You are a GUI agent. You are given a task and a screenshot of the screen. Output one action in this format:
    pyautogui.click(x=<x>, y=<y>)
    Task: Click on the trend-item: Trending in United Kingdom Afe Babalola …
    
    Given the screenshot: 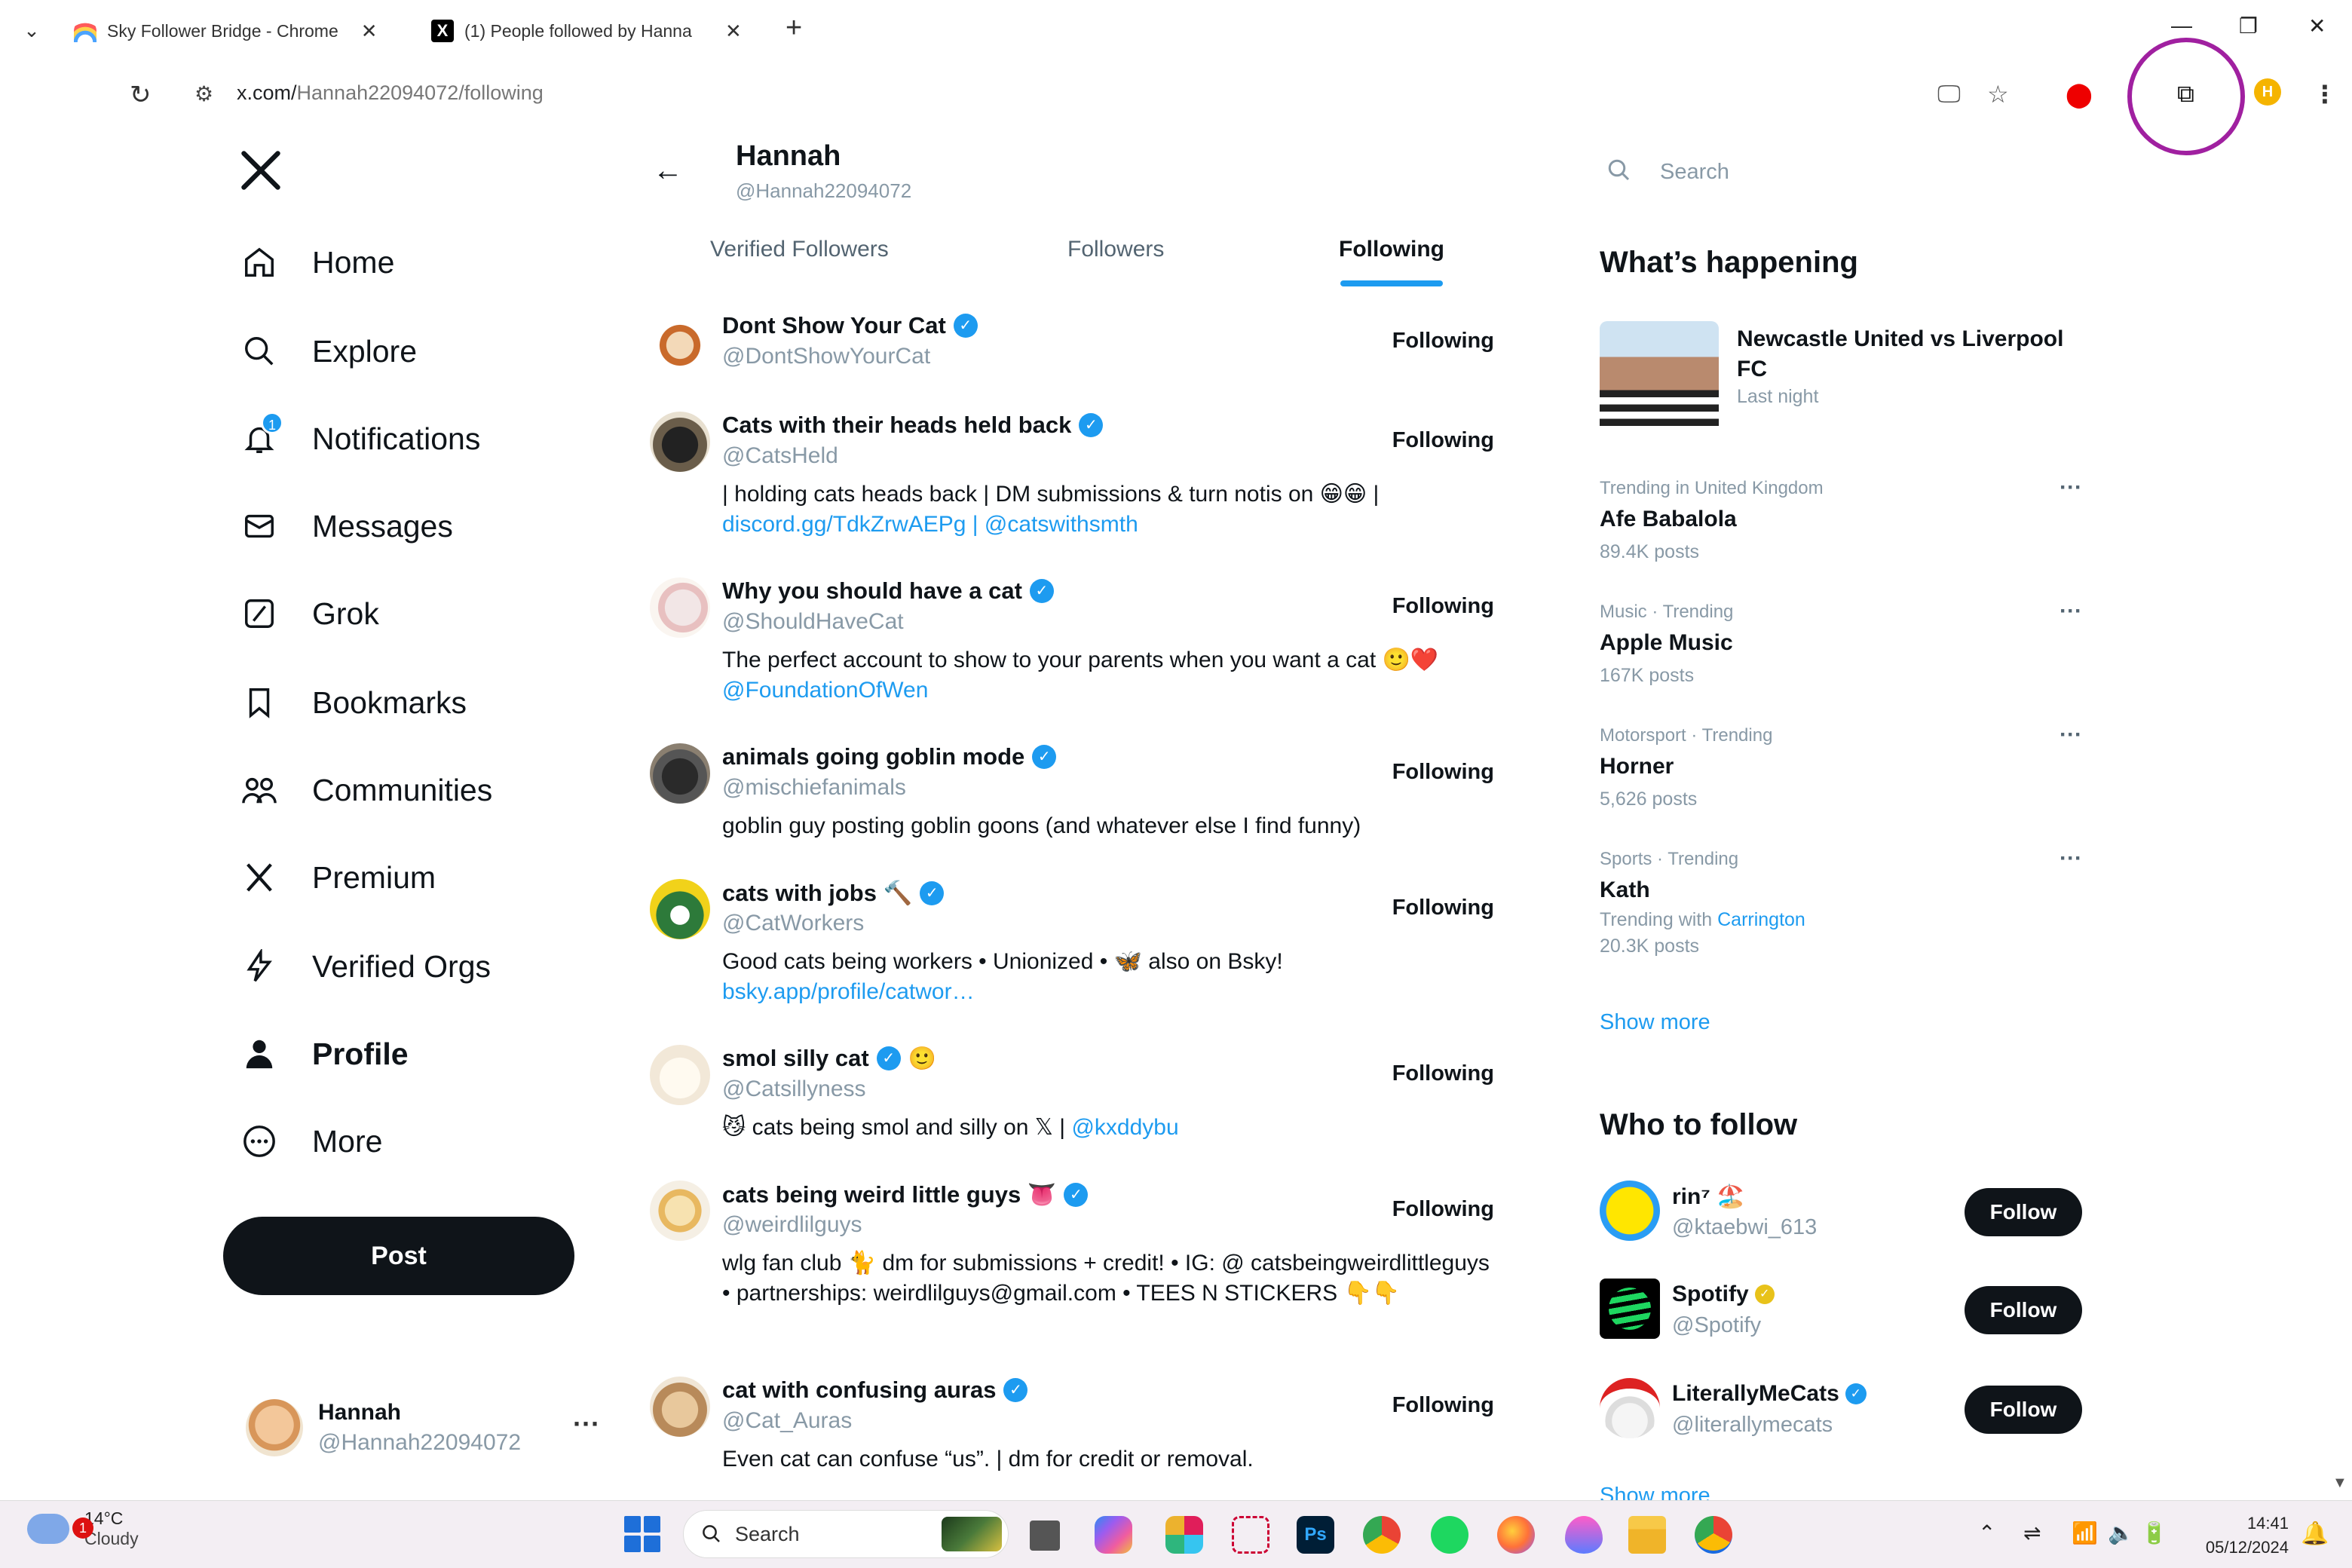 What is the action you would take?
    pyautogui.click(x=1841, y=519)
    